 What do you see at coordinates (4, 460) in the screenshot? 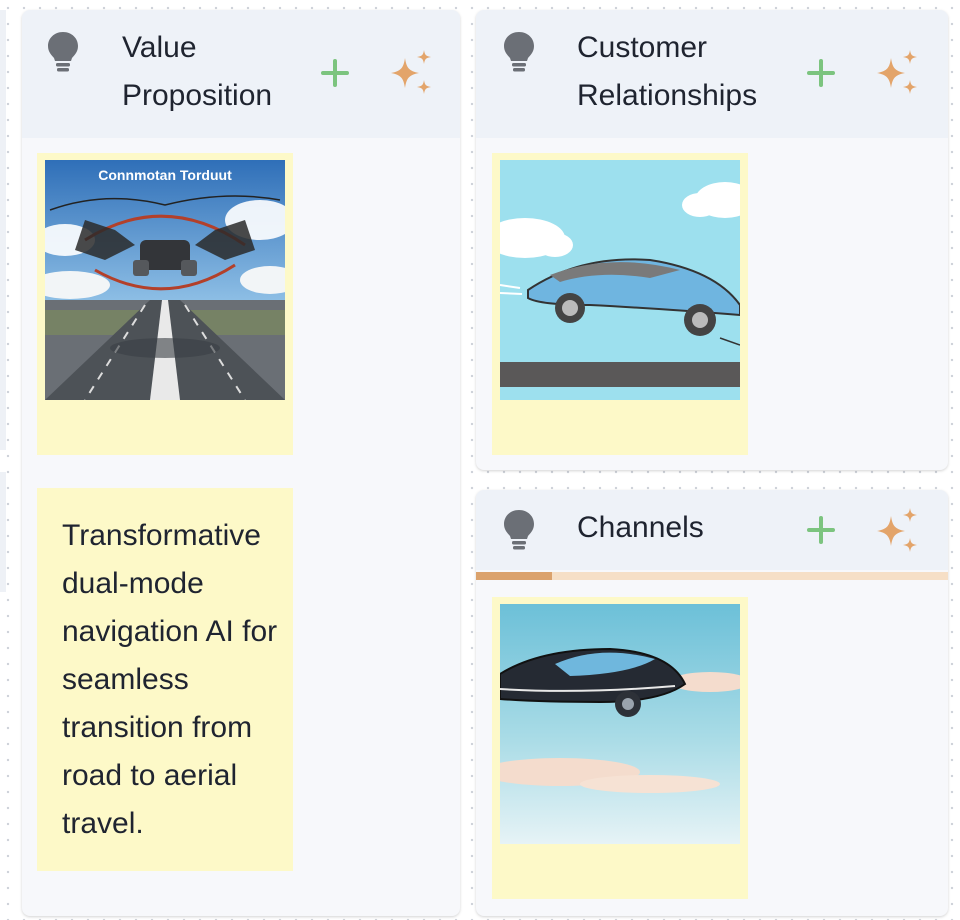
I see `adjacent-panel-edge` at bounding box center [4, 460].